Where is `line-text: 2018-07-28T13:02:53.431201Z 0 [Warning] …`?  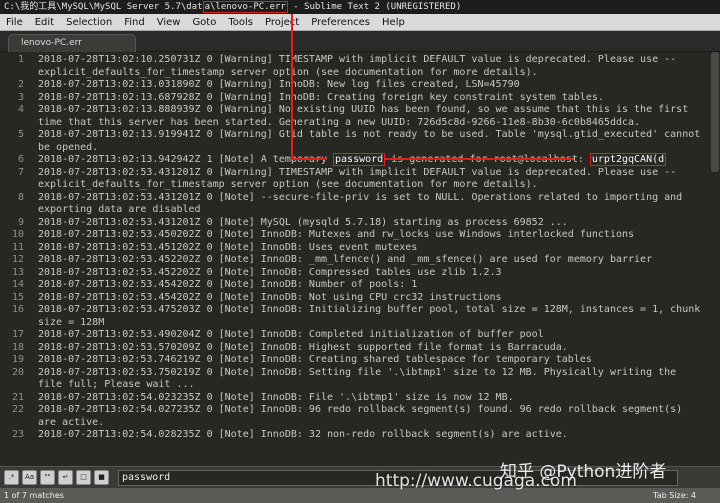
line-text: 2018-07-28T13:02:53.431201Z 0 [Warning] … is located at coordinates (357, 172).